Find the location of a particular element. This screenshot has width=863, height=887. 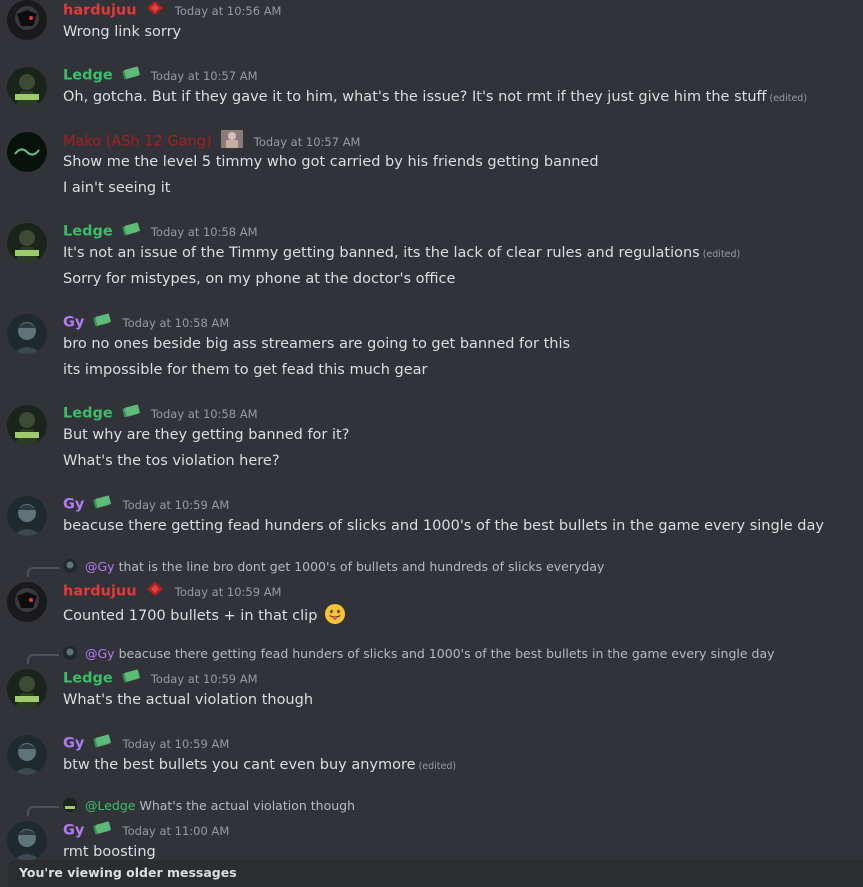

message-text: I ain't seeing it is located at coordinates (117, 188).